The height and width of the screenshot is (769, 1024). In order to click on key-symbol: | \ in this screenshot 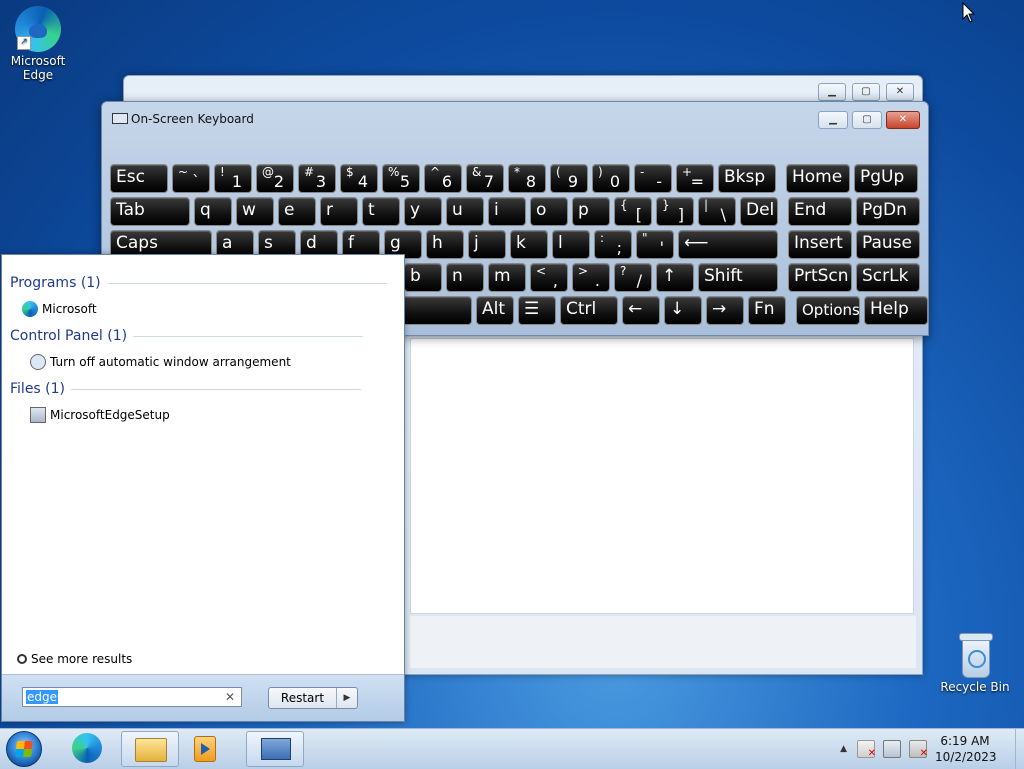, I will do `click(717, 211)`.